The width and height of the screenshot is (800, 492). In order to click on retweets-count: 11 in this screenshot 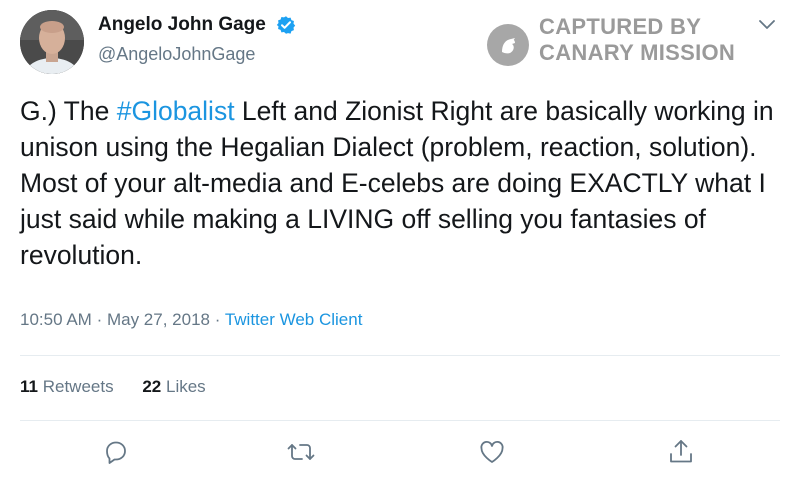, I will do `click(29, 386)`.